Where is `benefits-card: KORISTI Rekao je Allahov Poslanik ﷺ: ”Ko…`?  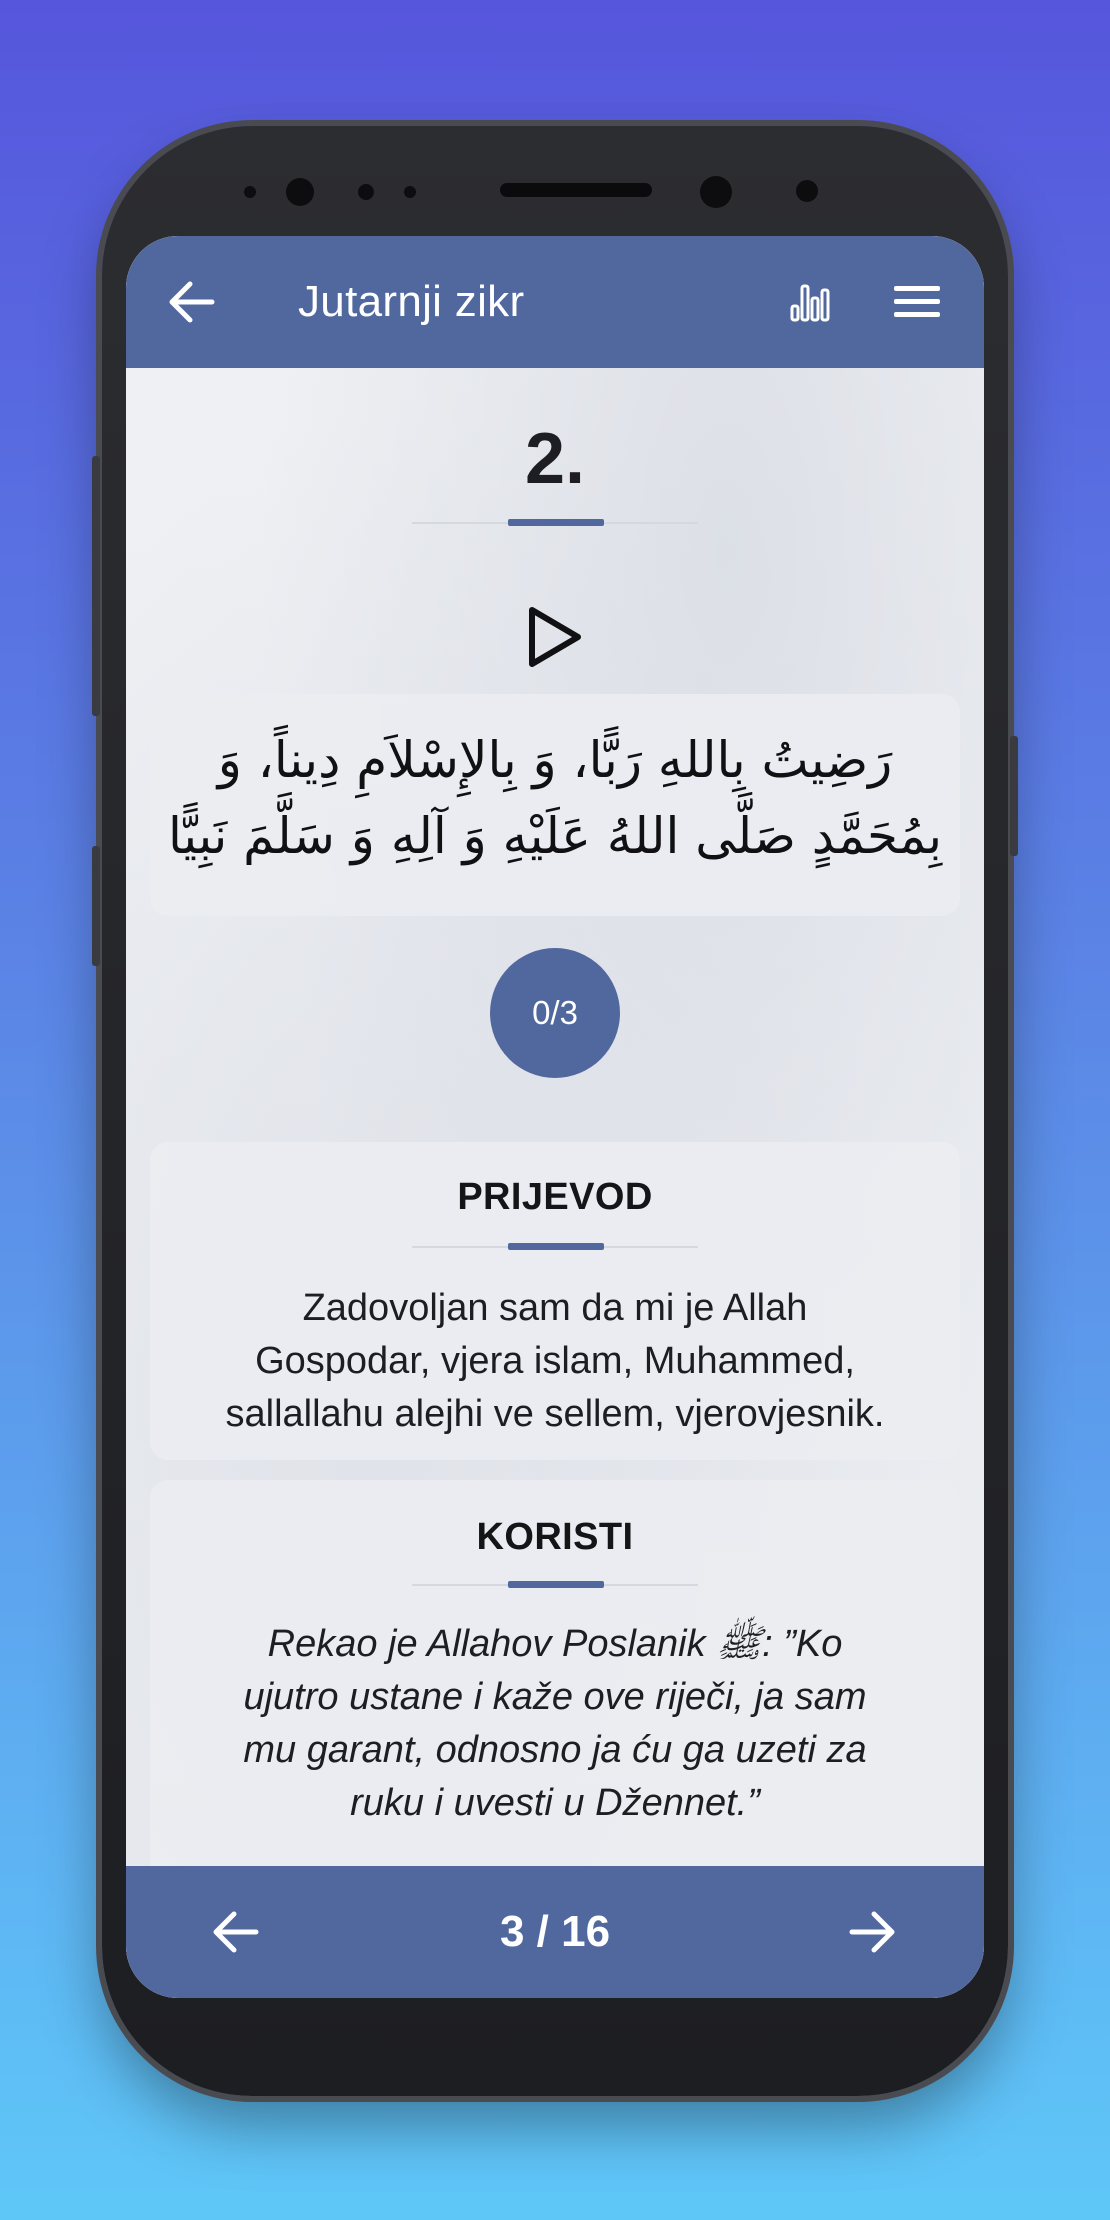
benefits-card: KORISTI Rekao je Allahov Poslanik ﷺ: ”Ko… is located at coordinates (555, 1685).